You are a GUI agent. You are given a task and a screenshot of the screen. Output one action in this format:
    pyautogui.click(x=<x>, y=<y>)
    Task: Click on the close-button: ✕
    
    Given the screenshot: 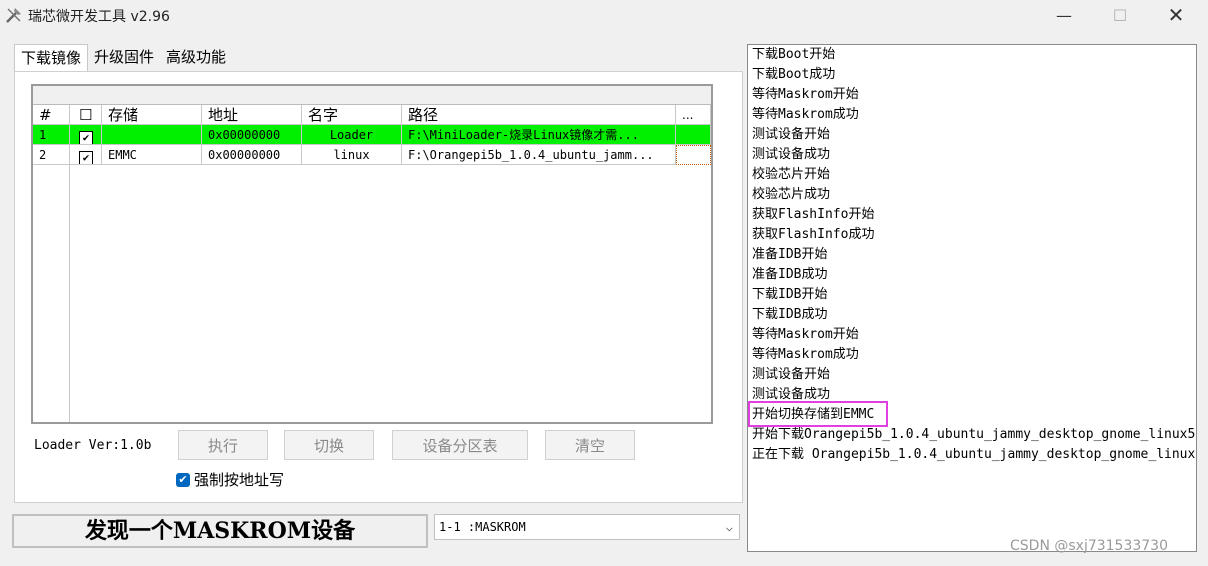 What is the action you would take?
    pyautogui.click(x=1176, y=15)
    